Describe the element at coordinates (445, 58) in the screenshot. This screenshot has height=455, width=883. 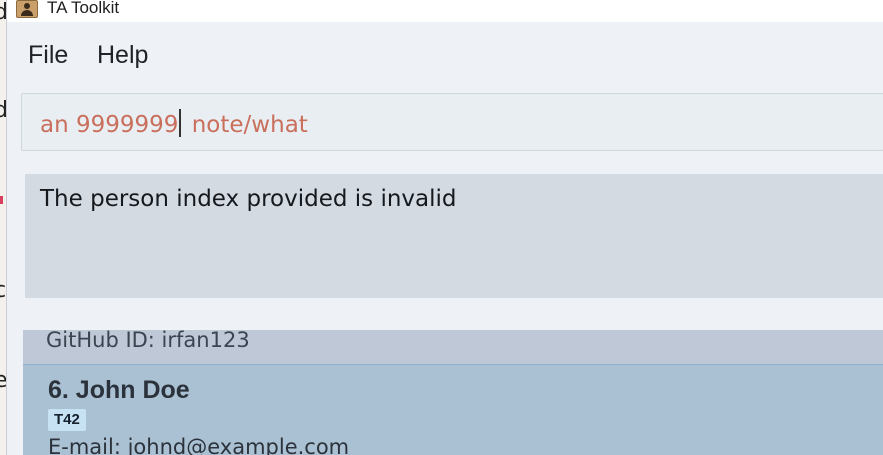
I see `menu-bar: File Help` at that location.